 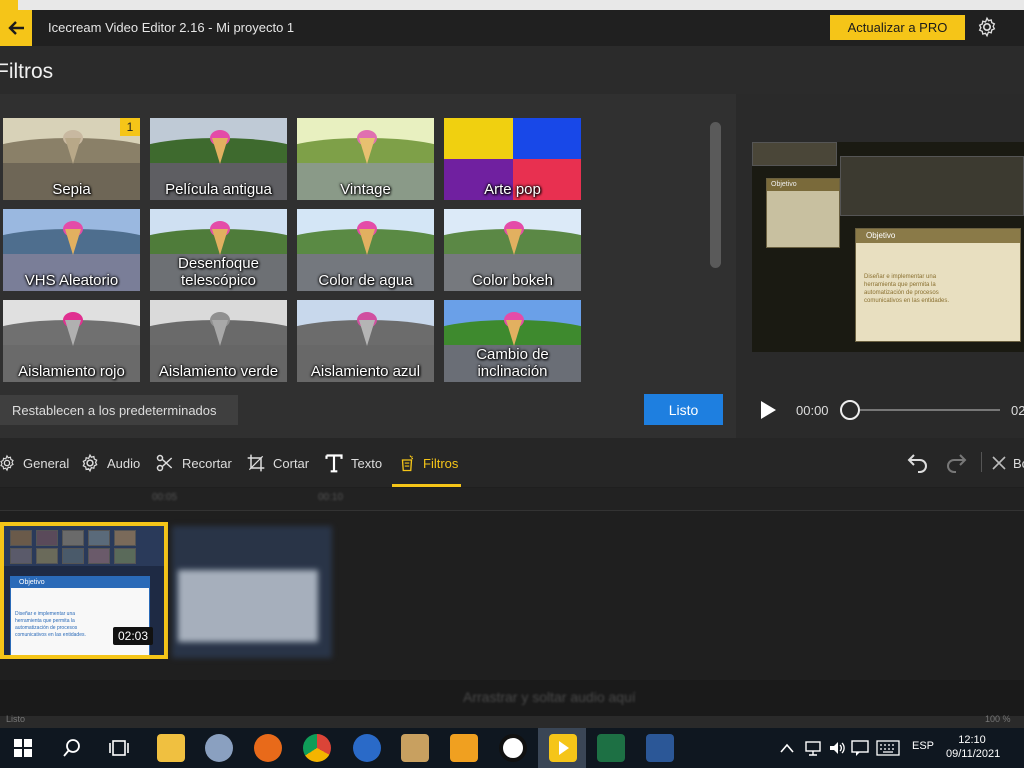 I want to click on tool-texto: Texto, so click(x=353, y=463).